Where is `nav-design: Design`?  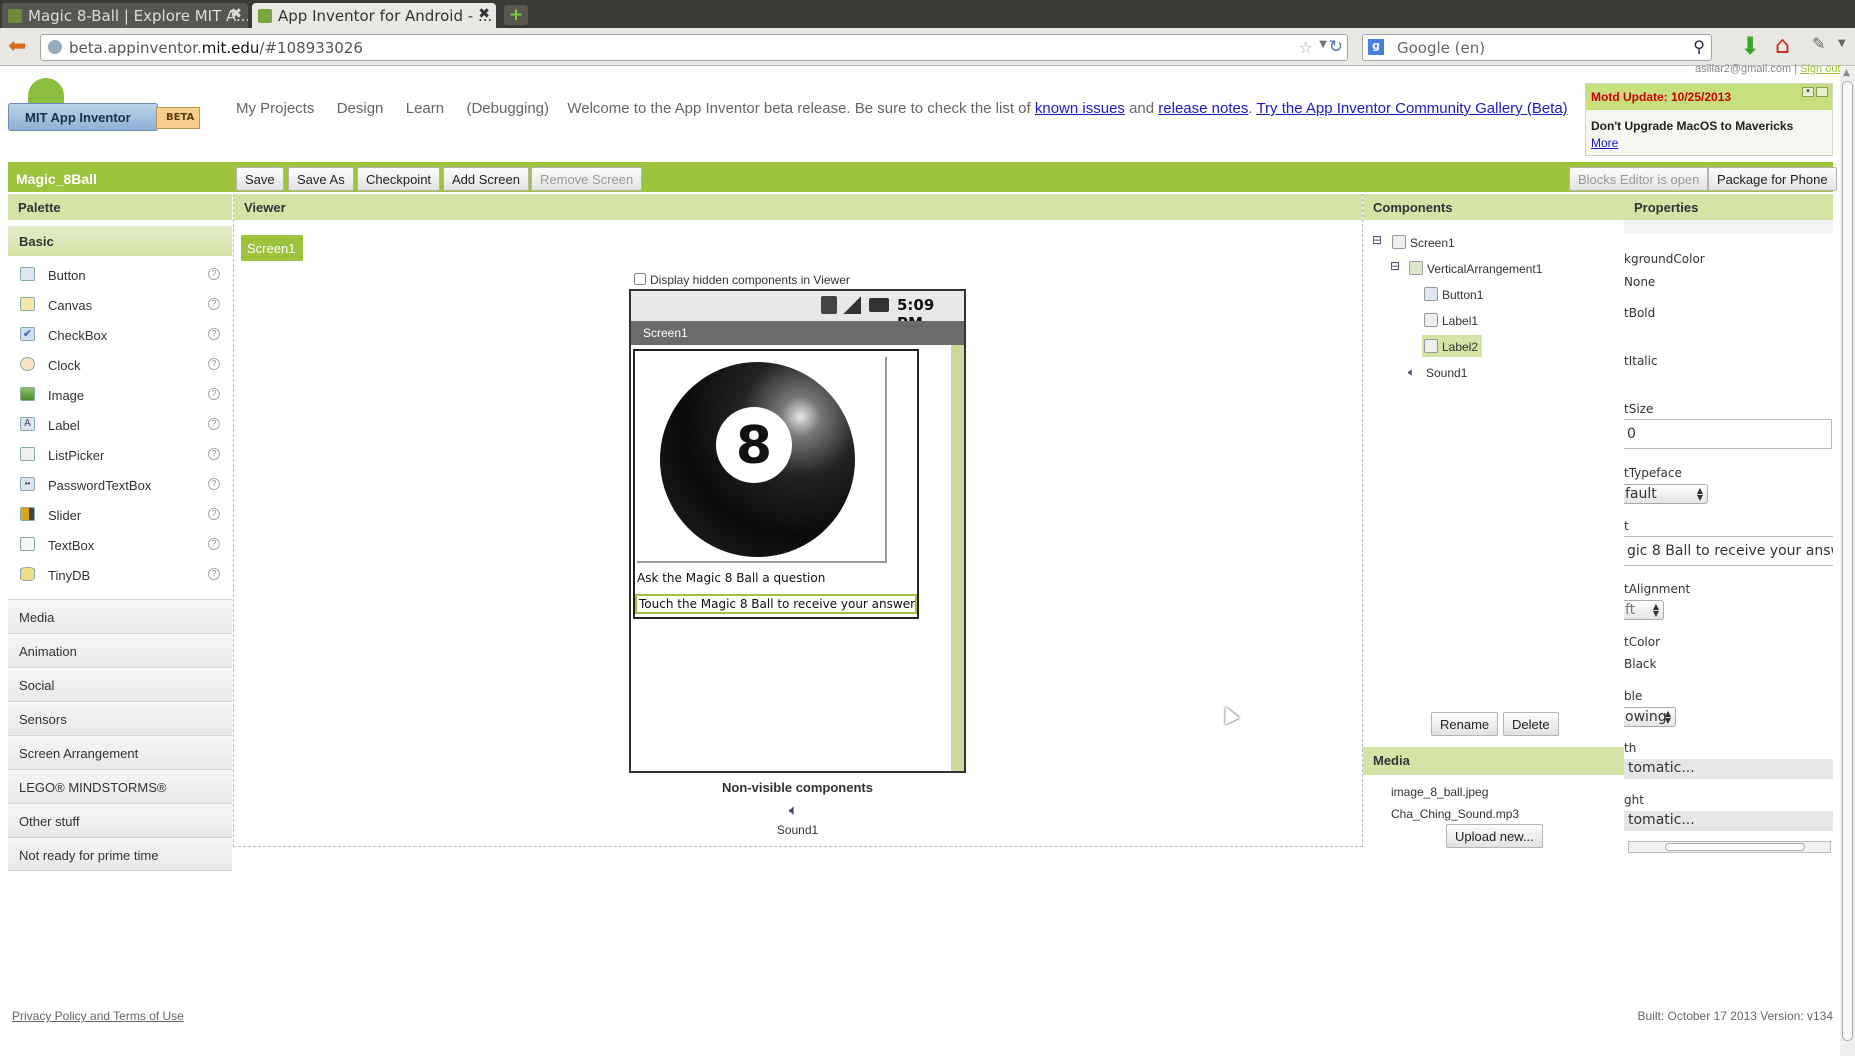
nav-design: Design is located at coordinates (360, 108).